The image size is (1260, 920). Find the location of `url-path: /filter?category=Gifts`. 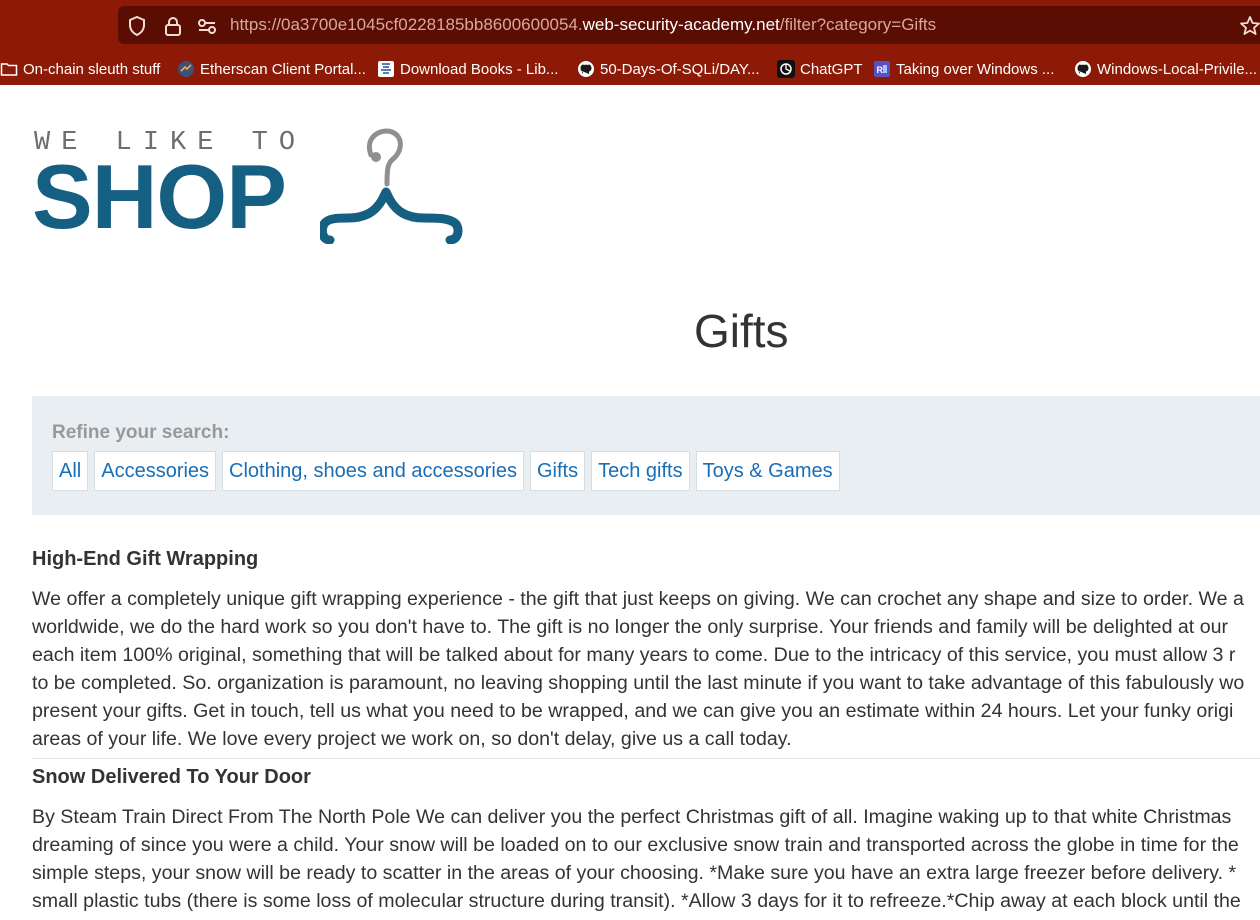

url-path: /filter?category=Gifts is located at coordinates (858, 24).